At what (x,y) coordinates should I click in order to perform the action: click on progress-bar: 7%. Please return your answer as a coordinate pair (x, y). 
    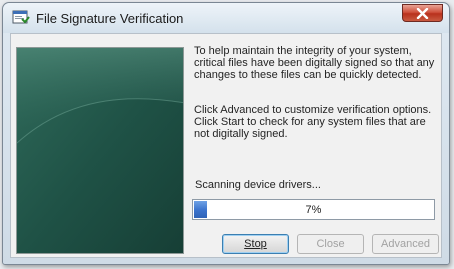
    Looking at the image, I should click on (313, 209).